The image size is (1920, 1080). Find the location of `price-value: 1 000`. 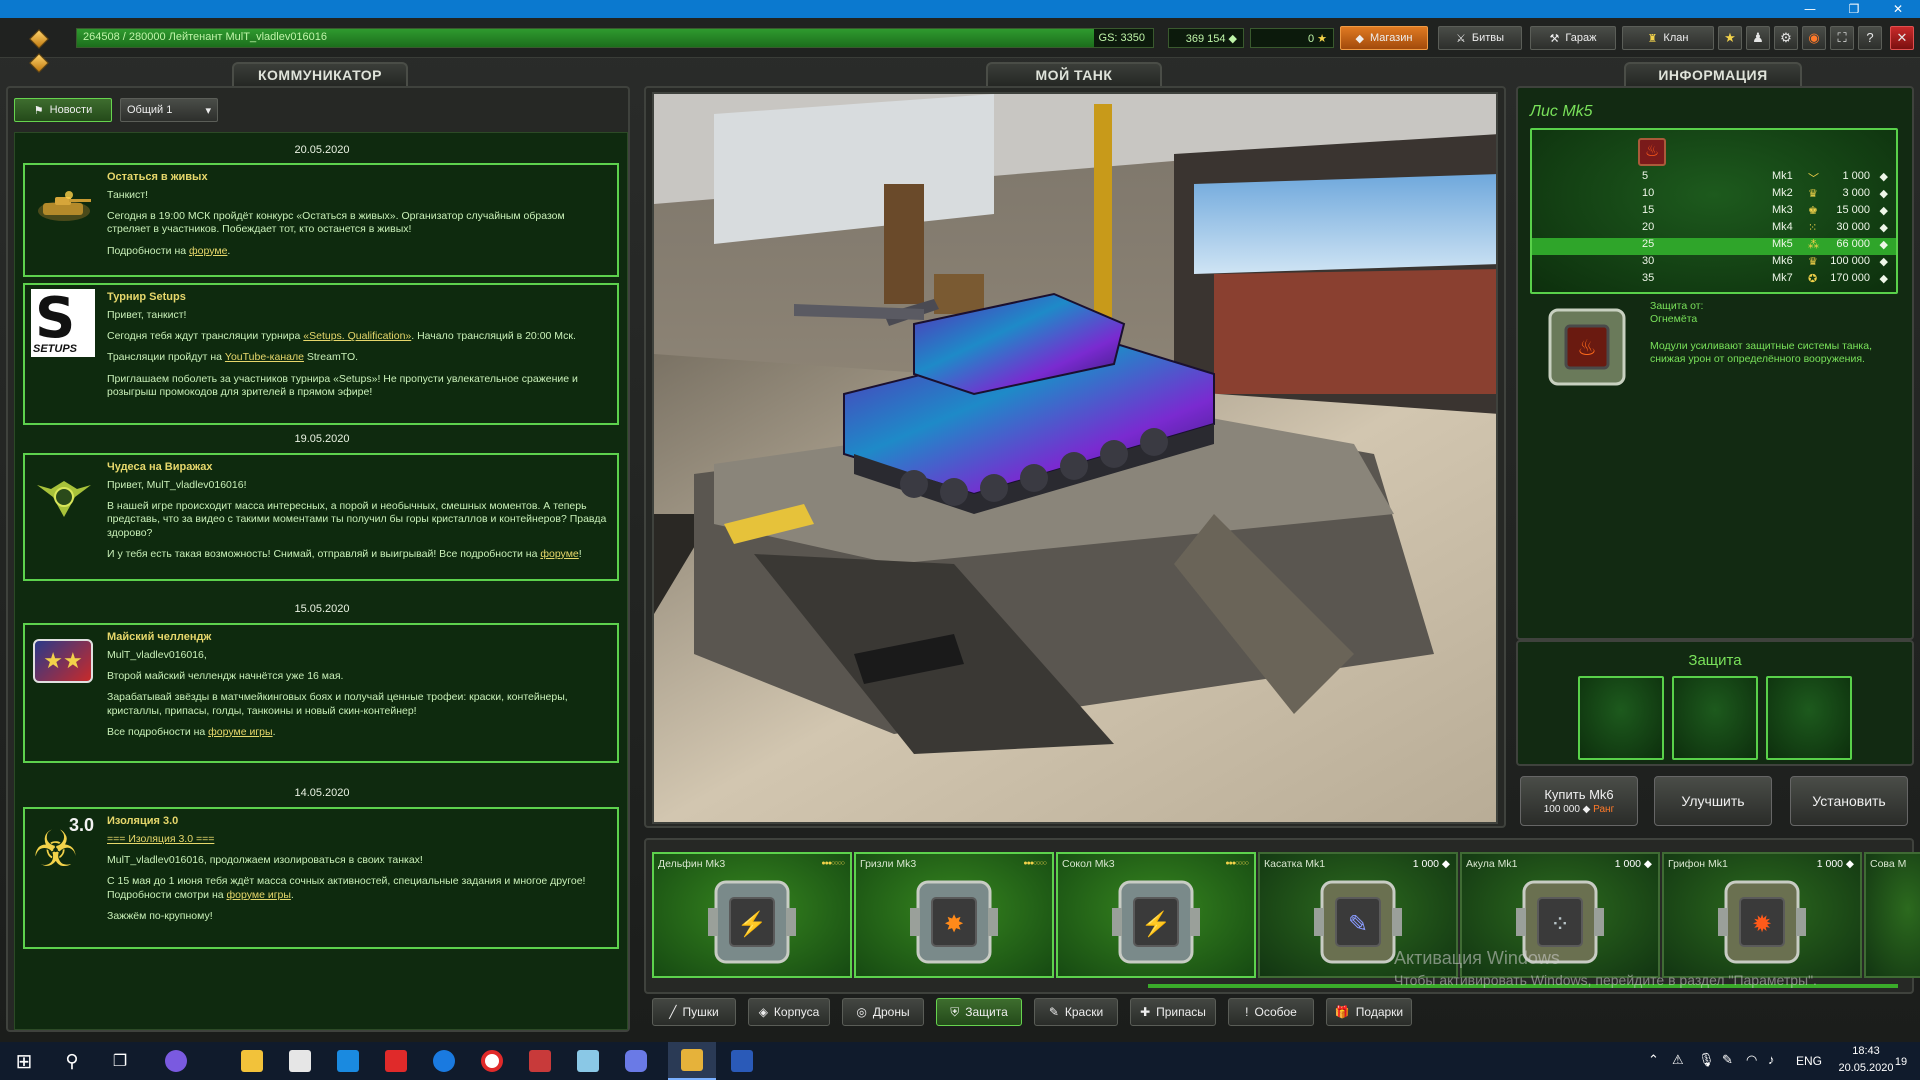

price-value: 1 000 is located at coordinates (1829, 864).